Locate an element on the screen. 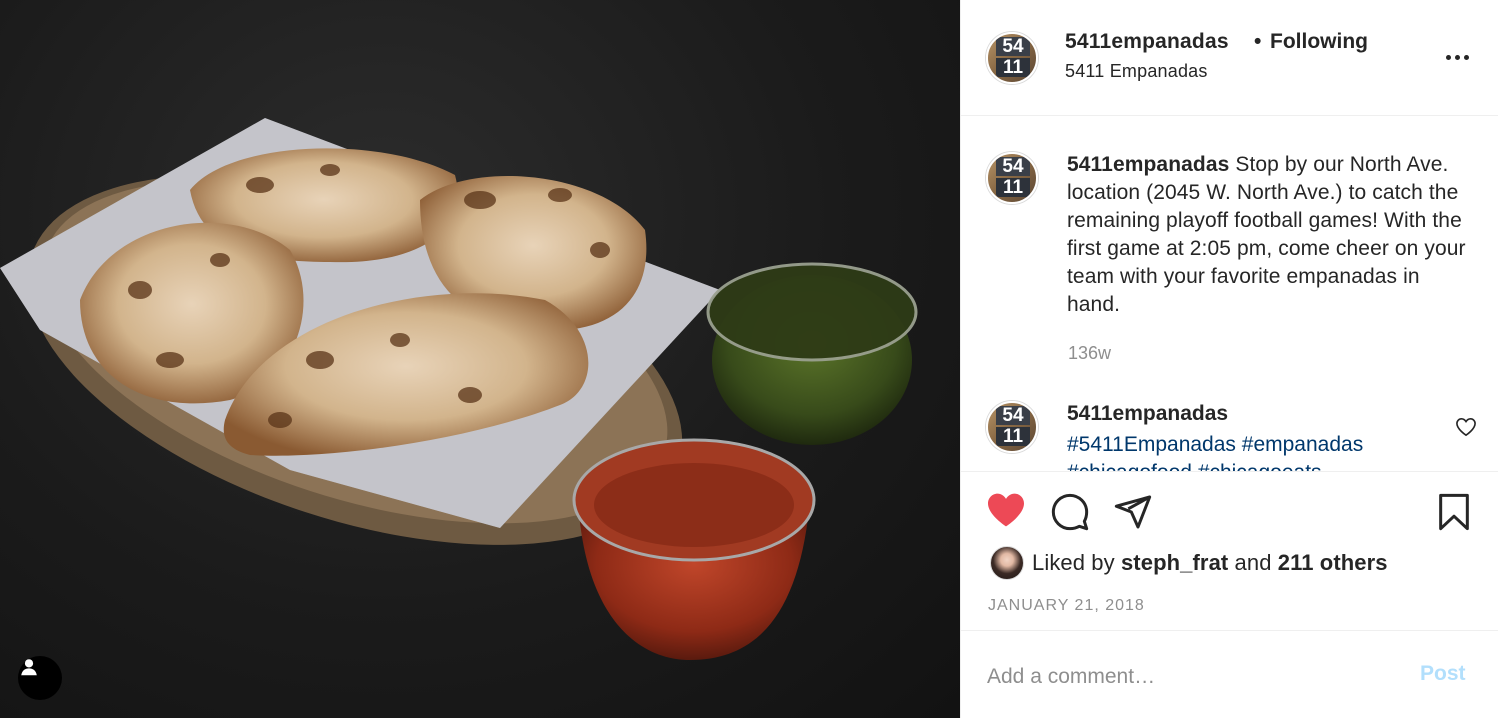 The image size is (1498, 718). more-options-button is located at coordinates (1458, 57).